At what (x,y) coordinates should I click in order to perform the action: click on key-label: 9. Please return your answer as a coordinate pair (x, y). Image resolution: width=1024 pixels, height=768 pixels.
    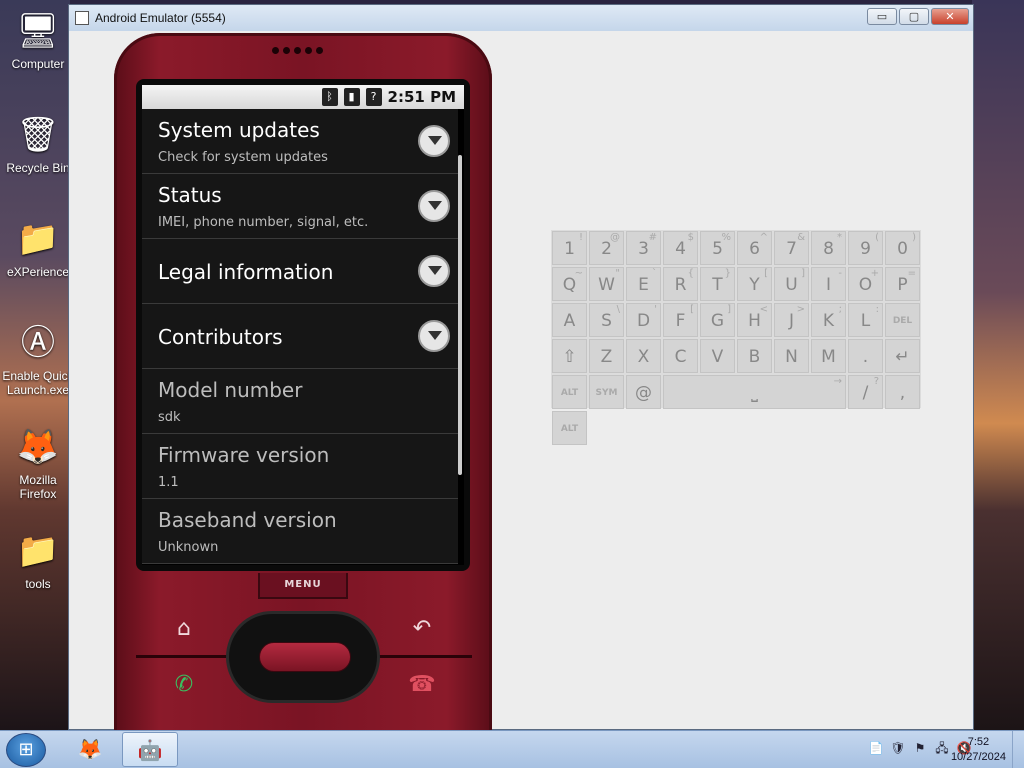
    Looking at the image, I should click on (865, 249).